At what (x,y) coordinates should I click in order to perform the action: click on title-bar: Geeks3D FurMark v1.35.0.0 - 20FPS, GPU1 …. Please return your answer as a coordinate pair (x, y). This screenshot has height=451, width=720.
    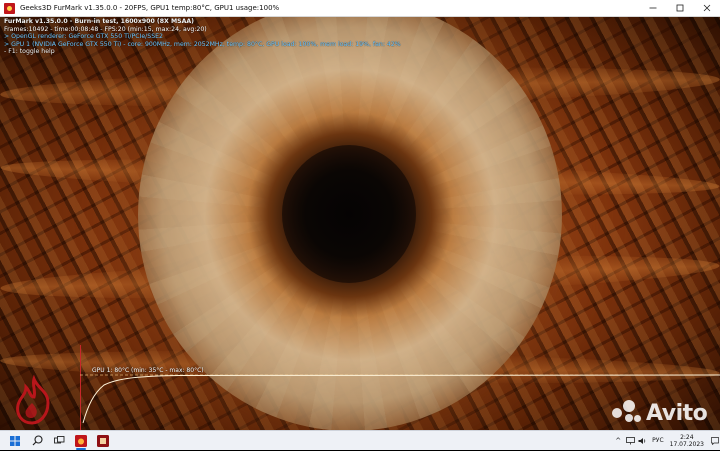
    Looking at the image, I should click on (360, 8).